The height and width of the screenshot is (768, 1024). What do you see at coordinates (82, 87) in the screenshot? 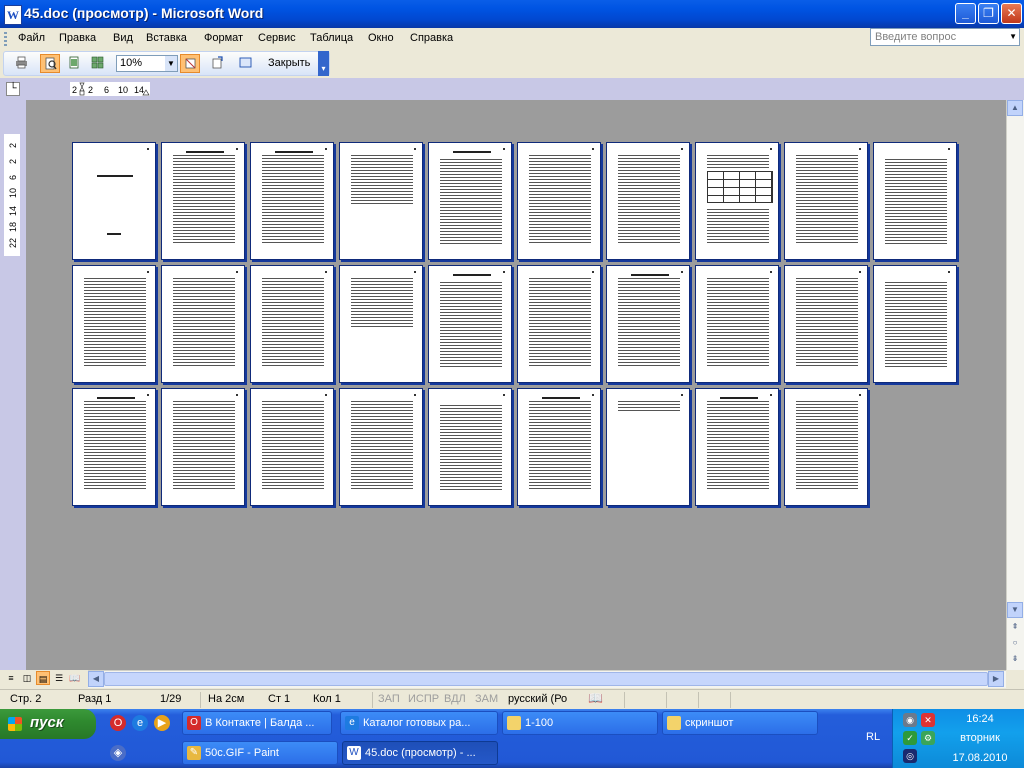
I see `indent-marker-icon` at bounding box center [82, 87].